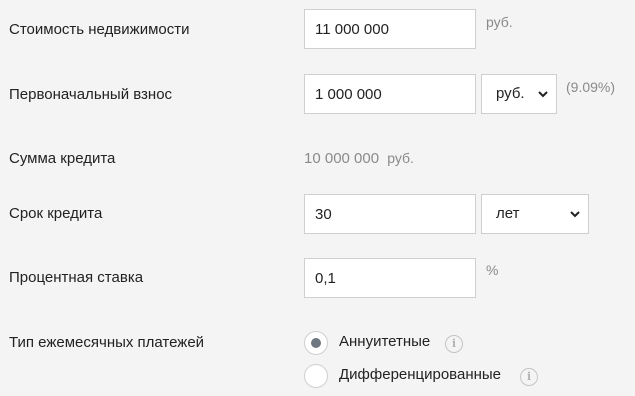 This screenshot has height=396, width=635. I want to click on differentiated-radio-label: Дифференцированные, so click(420, 374).